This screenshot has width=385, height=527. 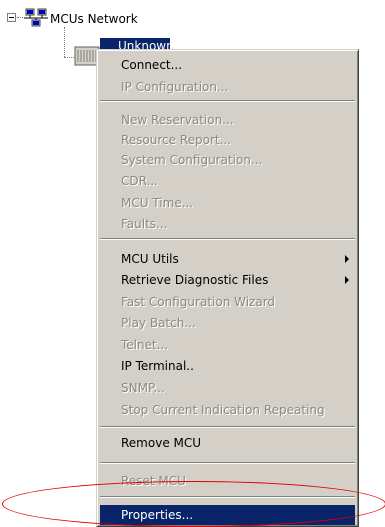 What do you see at coordinates (150, 259) in the screenshot?
I see `menu-item-label: MCU Utils` at bounding box center [150, 259].